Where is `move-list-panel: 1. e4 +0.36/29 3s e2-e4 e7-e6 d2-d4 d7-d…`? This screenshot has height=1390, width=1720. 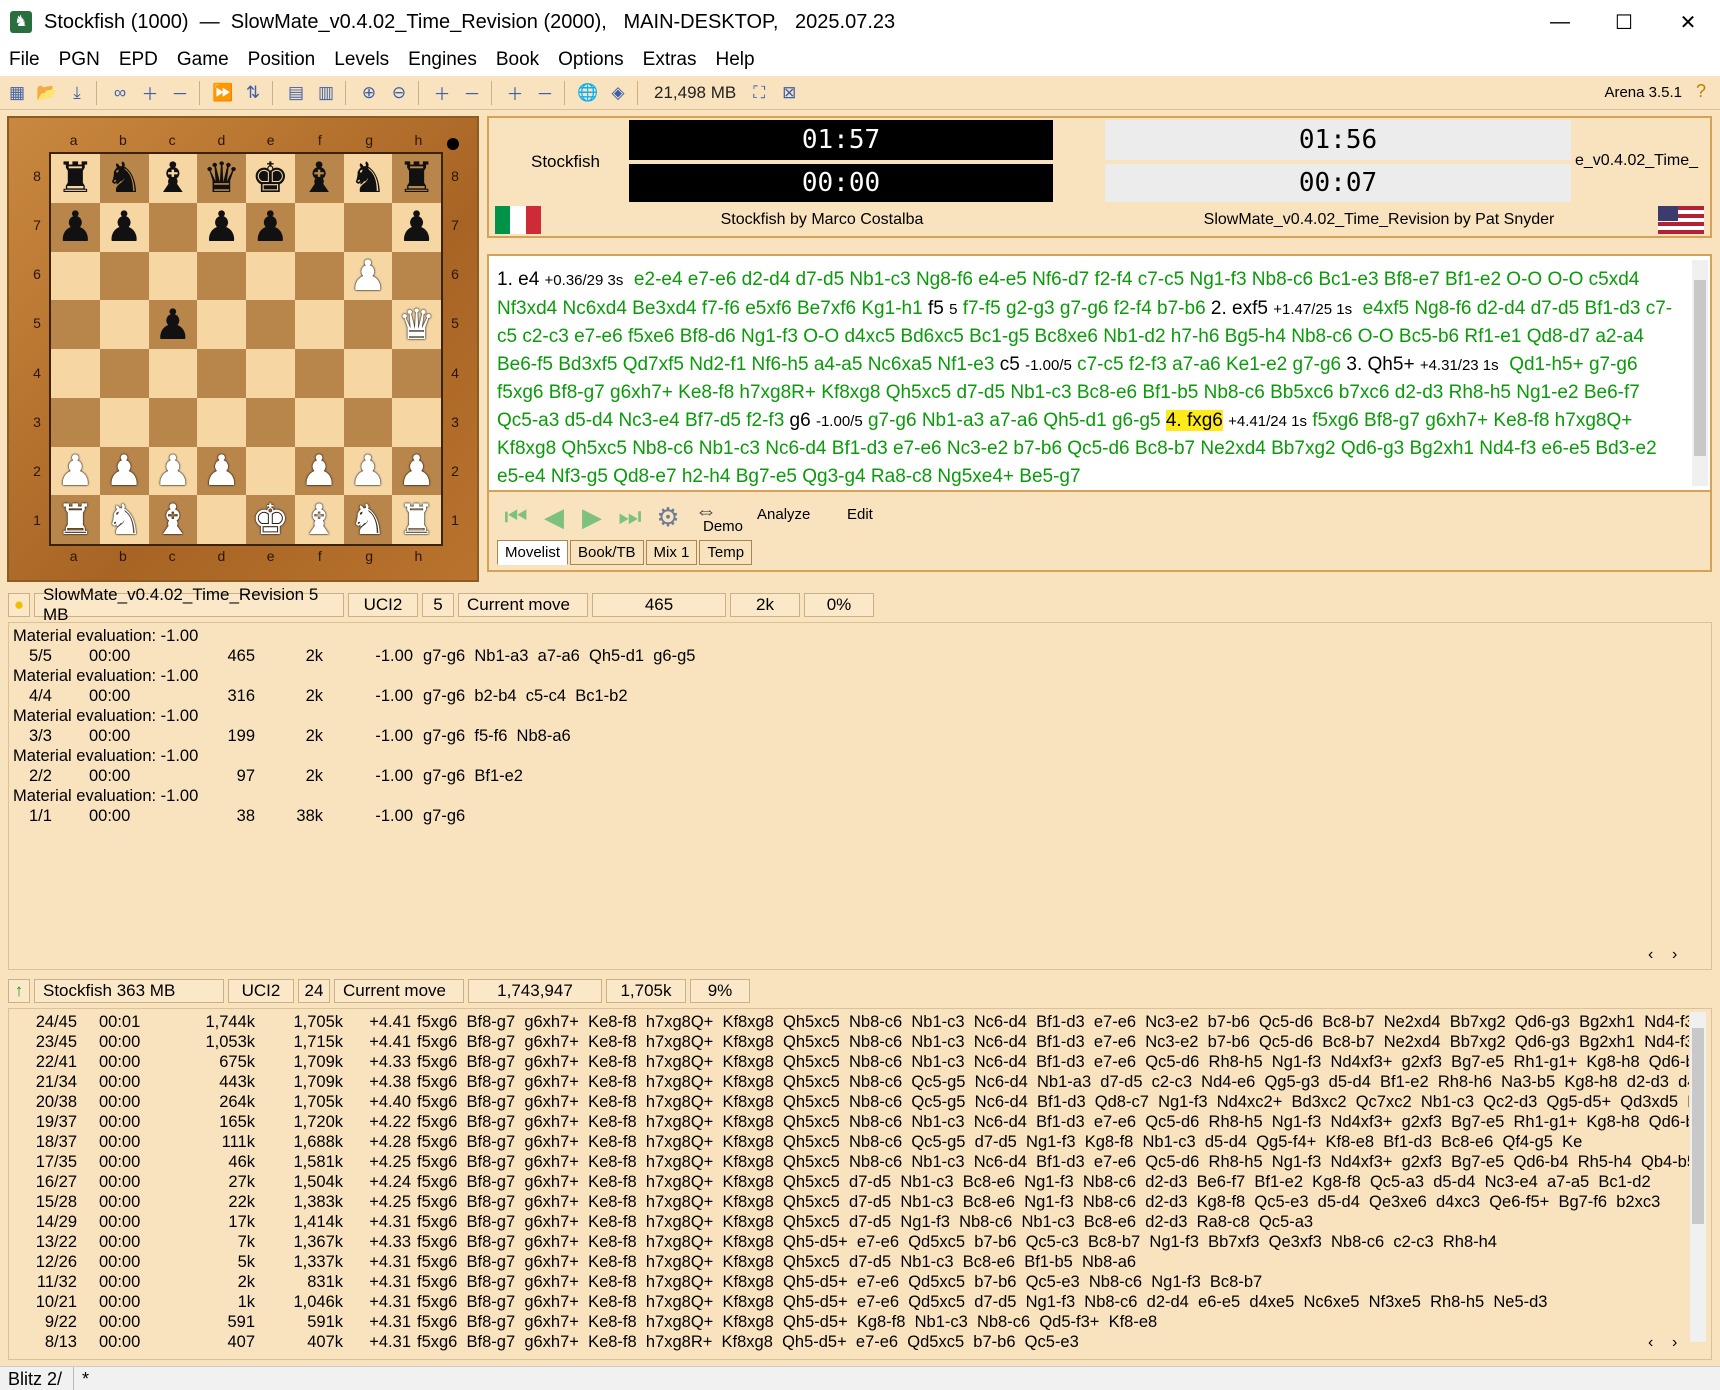 move-list-panel: 1. e4 +0.36/29 3s e2-e4 e7-e6 d2-d4 d7-d… is located at coordinates (1099, 373).